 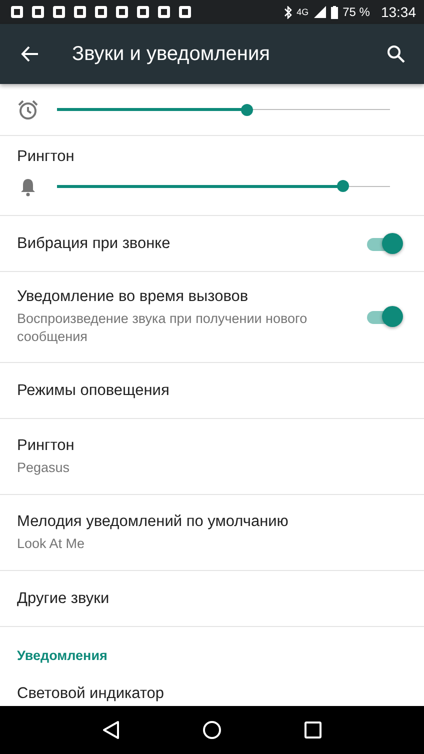 I want to click on setting-label: Световой индикатор, so click(x=90, y=693).